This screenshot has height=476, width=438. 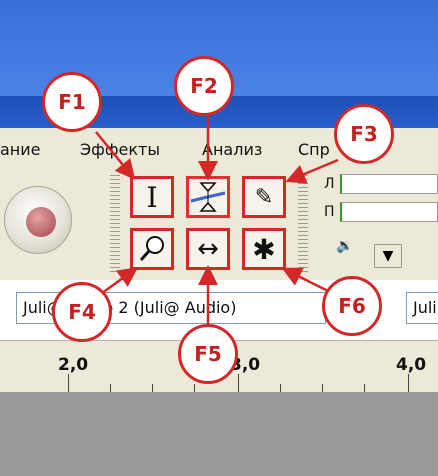 I want to click on menu-item-analyze: Анализ, so click(x=232, y=149).